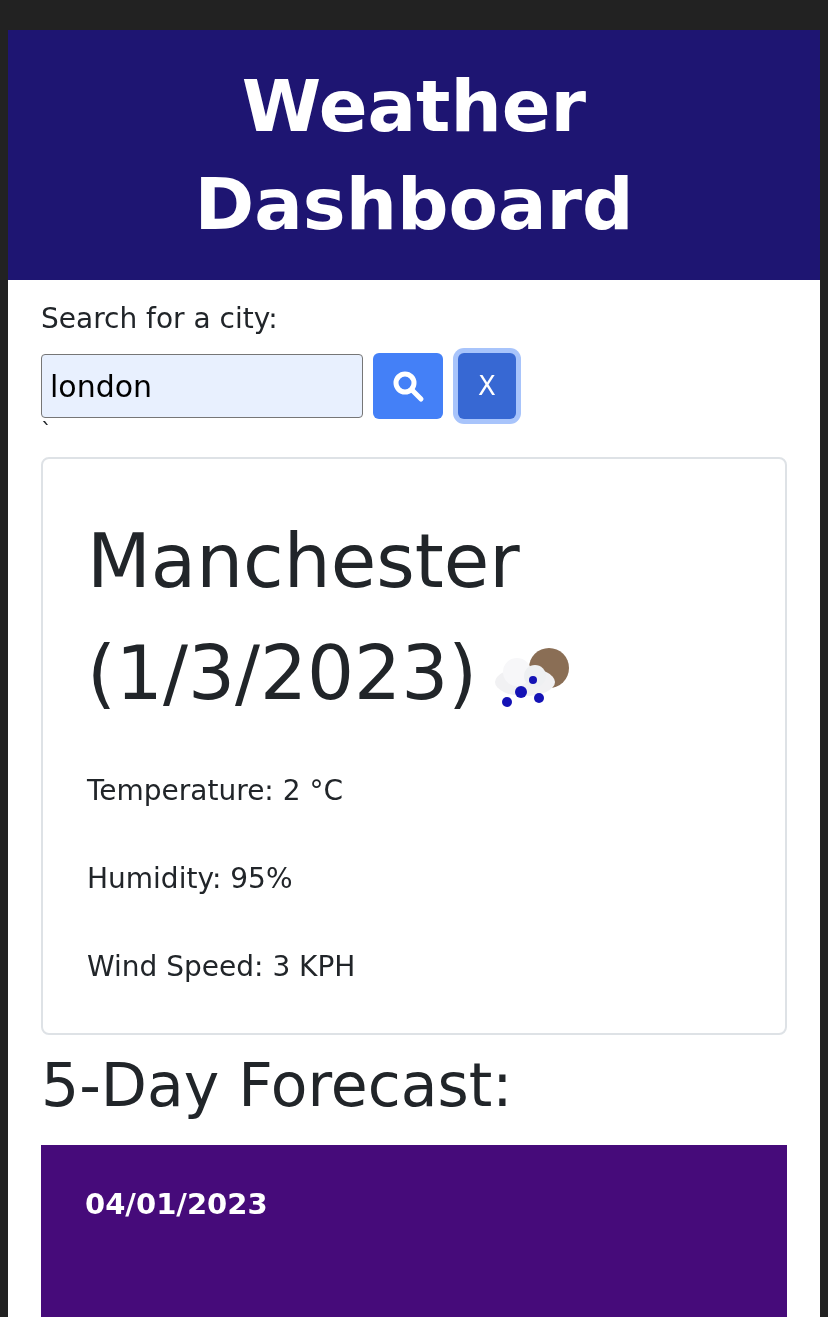  I want to click on weather-stat: Temperature: 2 °C, so click(215, 791).